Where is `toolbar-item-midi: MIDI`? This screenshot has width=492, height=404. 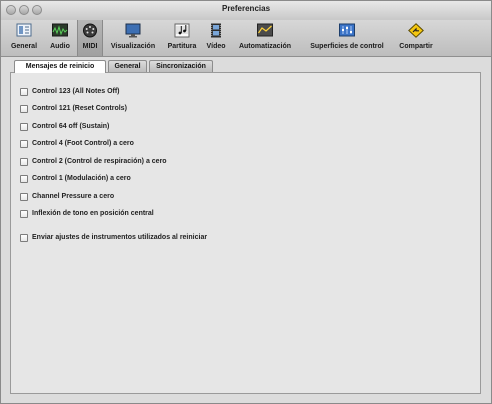
toolbar-item-midi: MIDI is located at coordinates (90, 38).